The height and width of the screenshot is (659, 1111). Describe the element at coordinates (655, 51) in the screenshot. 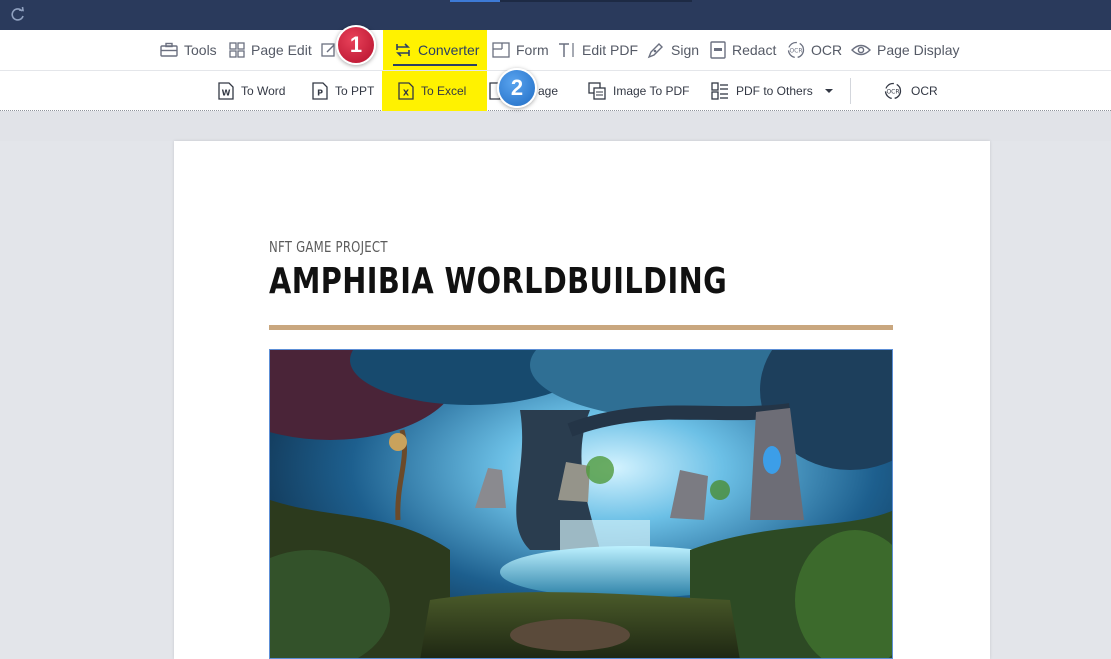

I see `pen-icon` at that location.